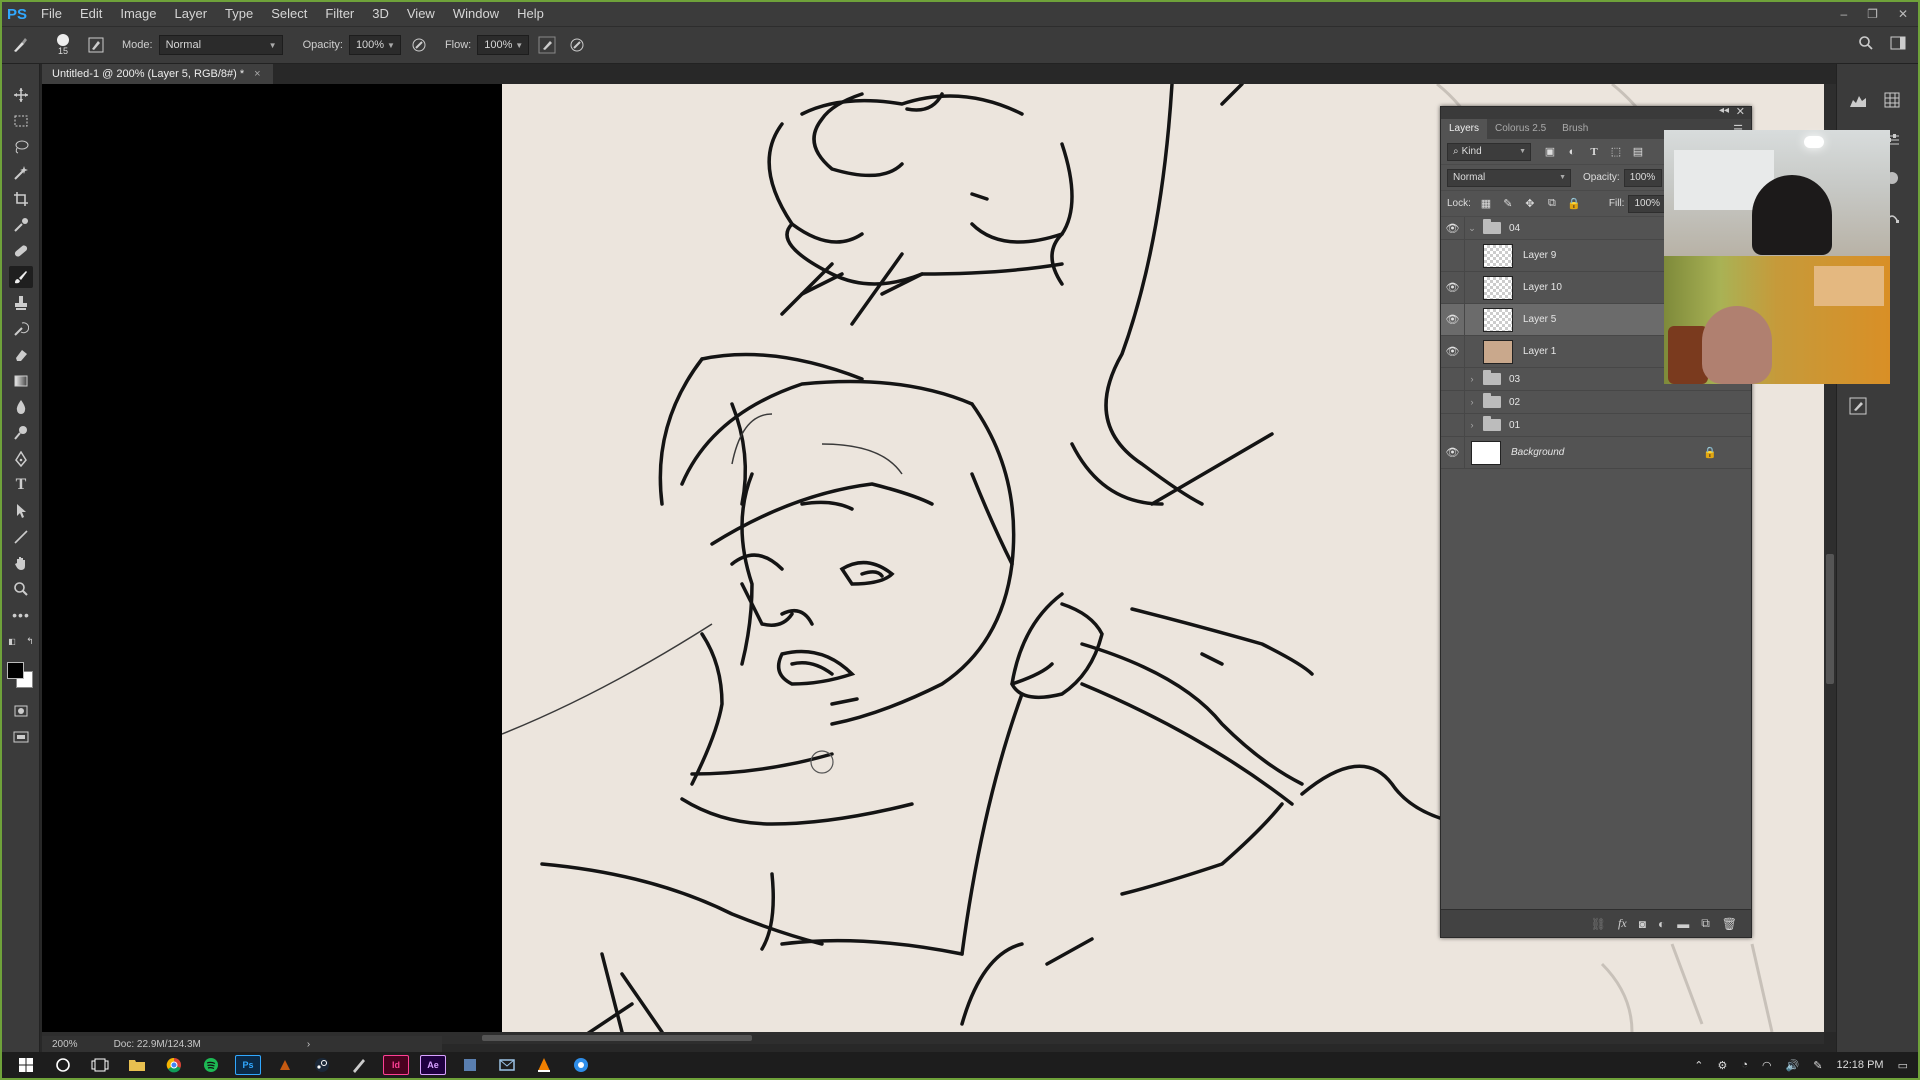 This screenshot has height=1080, width=1920. Describe the element at coordinates (1722, 1065) in the screenshot. I see `steam-tray-icon: ⚙` at that location.